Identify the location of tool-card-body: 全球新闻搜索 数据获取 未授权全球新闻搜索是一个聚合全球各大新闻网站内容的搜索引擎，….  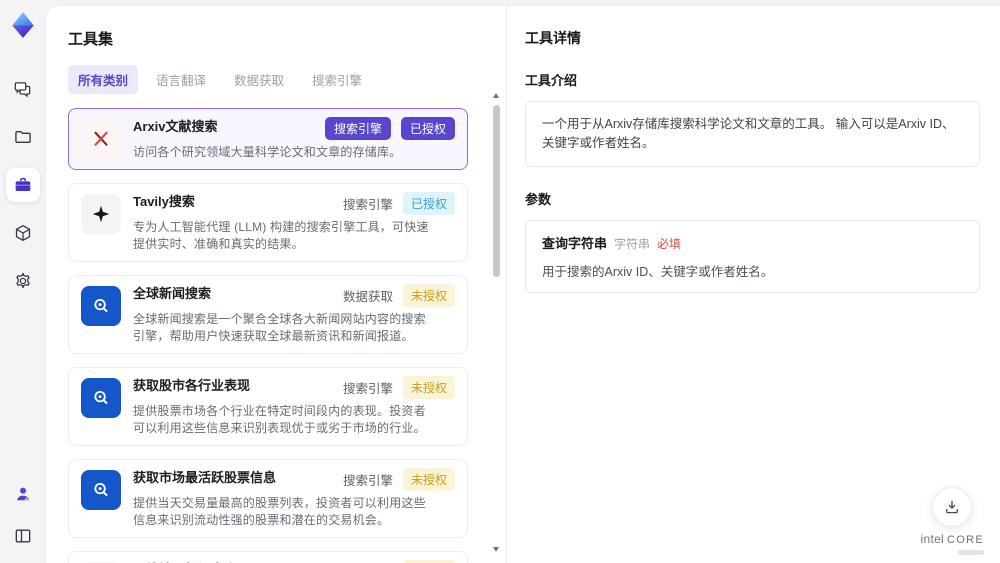
(294, 314).